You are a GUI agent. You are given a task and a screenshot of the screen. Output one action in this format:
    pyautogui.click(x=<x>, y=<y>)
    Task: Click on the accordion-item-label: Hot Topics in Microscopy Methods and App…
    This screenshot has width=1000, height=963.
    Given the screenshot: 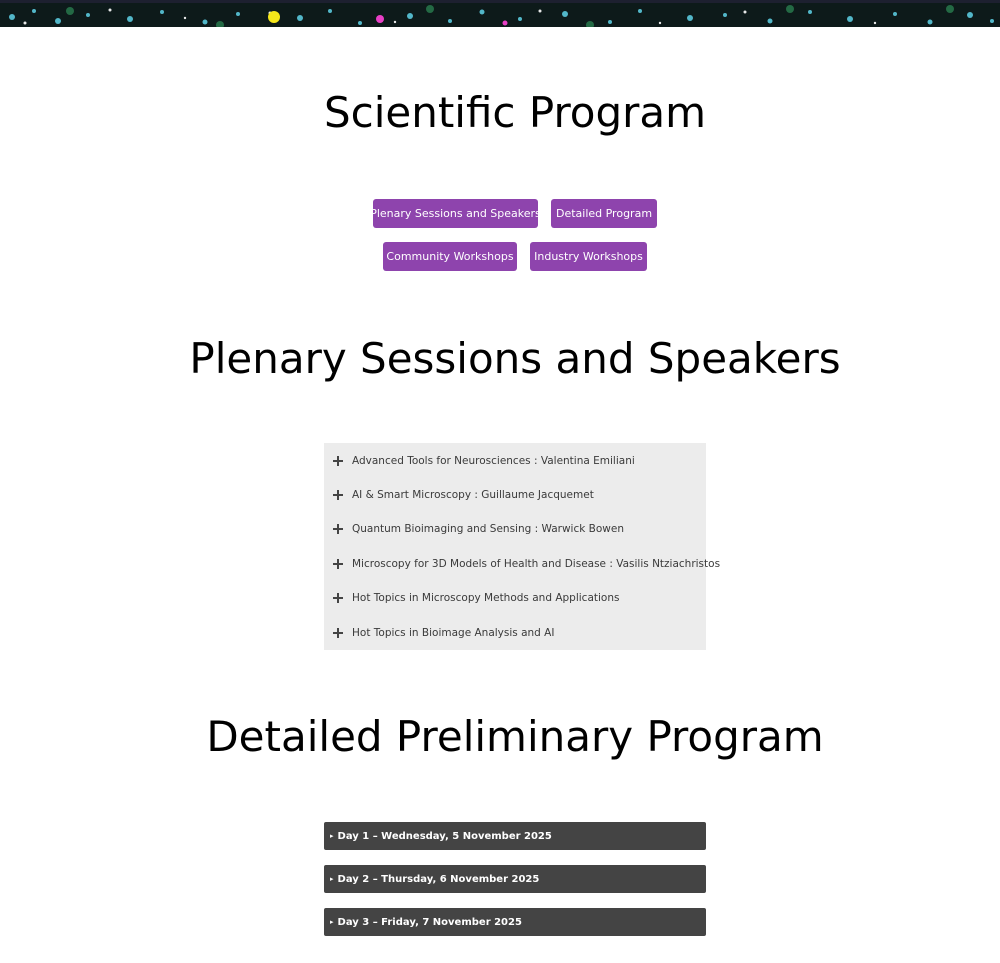 What is the action you would take?
    pyautogui.click(x=486, y=598)
    